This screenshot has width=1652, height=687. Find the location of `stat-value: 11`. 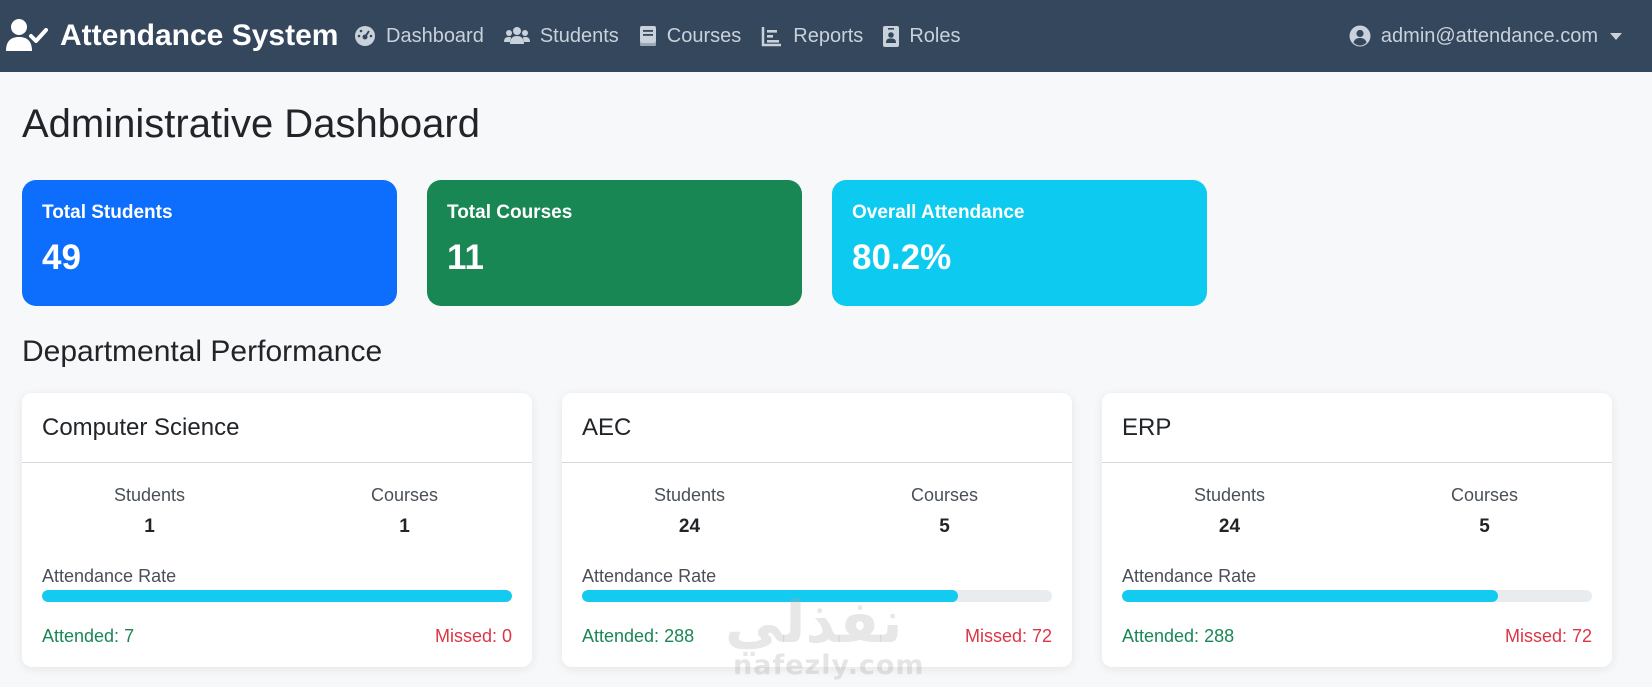

stat-value: 11 is located at coordinates (465, 257).